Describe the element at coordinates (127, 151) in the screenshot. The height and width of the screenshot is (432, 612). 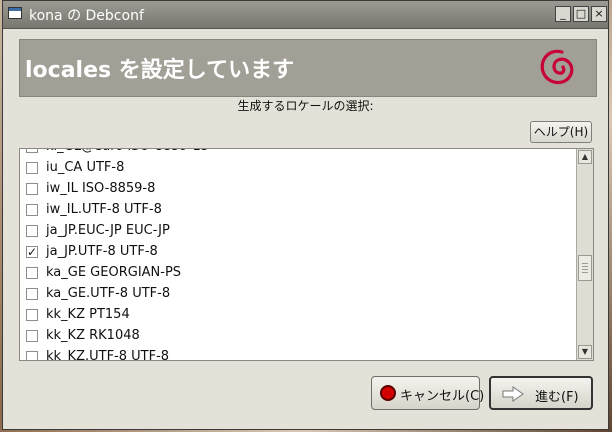
I see `locale-label: kl_GL@euro ISO-8859-15` at that location.